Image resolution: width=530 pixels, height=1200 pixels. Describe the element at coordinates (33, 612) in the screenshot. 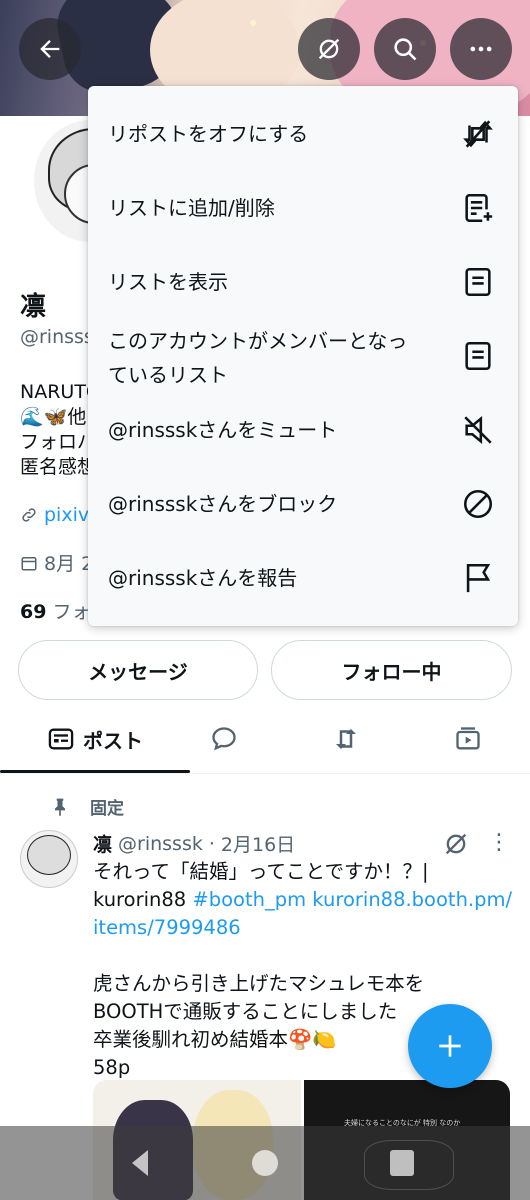

I see `followers-count: 69` at that location.